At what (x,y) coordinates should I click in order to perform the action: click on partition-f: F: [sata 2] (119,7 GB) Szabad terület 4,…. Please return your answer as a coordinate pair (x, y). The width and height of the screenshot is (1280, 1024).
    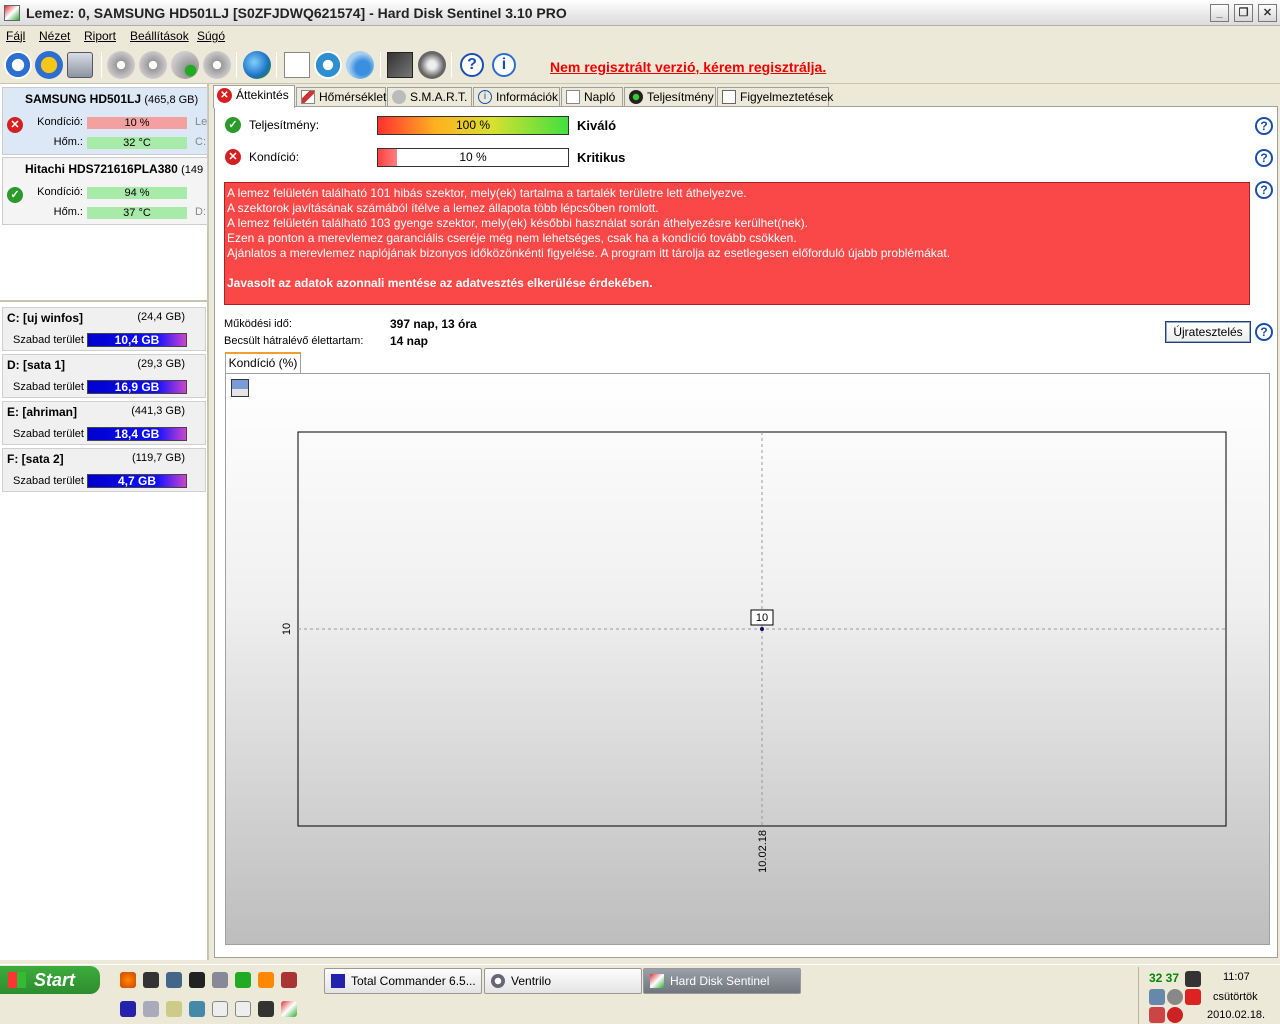
    Looking at the image, I should click on (104, 470).